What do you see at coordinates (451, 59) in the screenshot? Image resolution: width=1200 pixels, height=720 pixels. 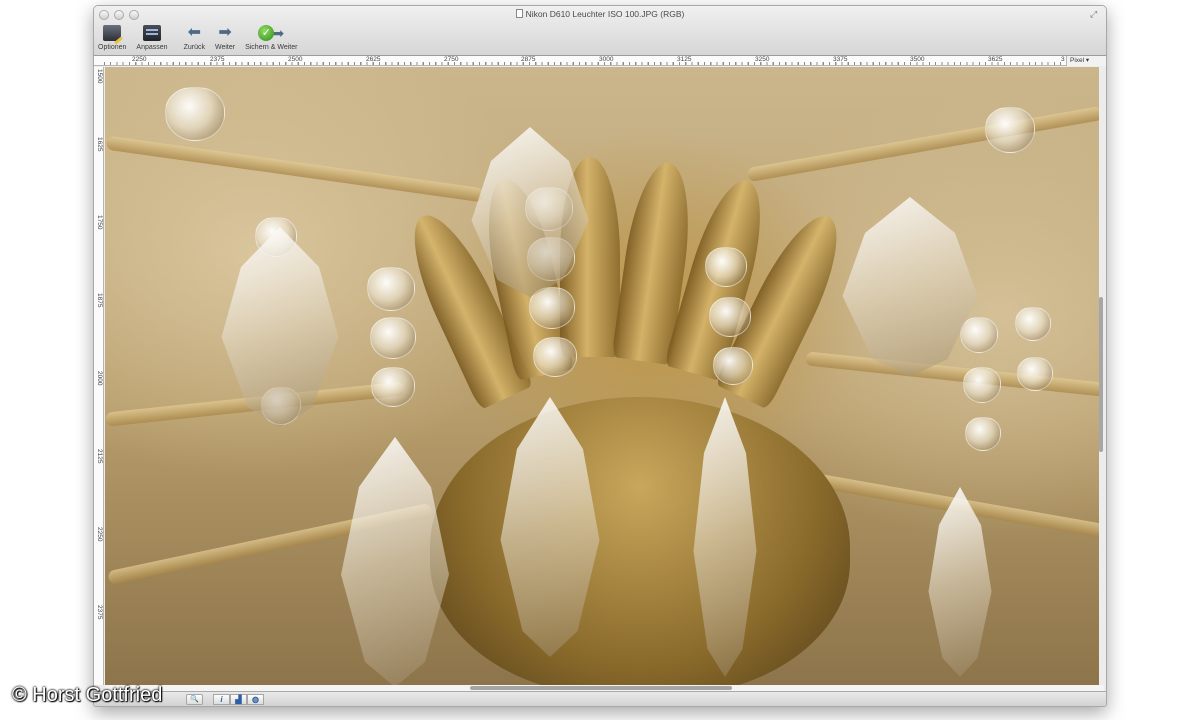 I see `ruler-h-label: 2750` at bounding box center [451, 59].